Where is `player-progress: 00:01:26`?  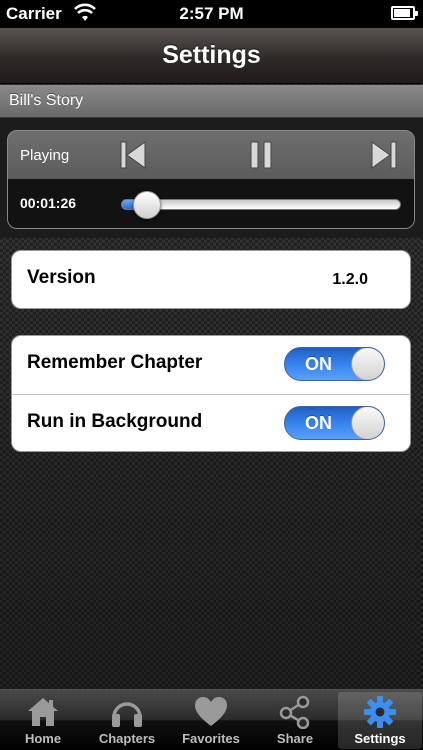
player-progress: 00:01:26 is located at coordinates (211, 203).